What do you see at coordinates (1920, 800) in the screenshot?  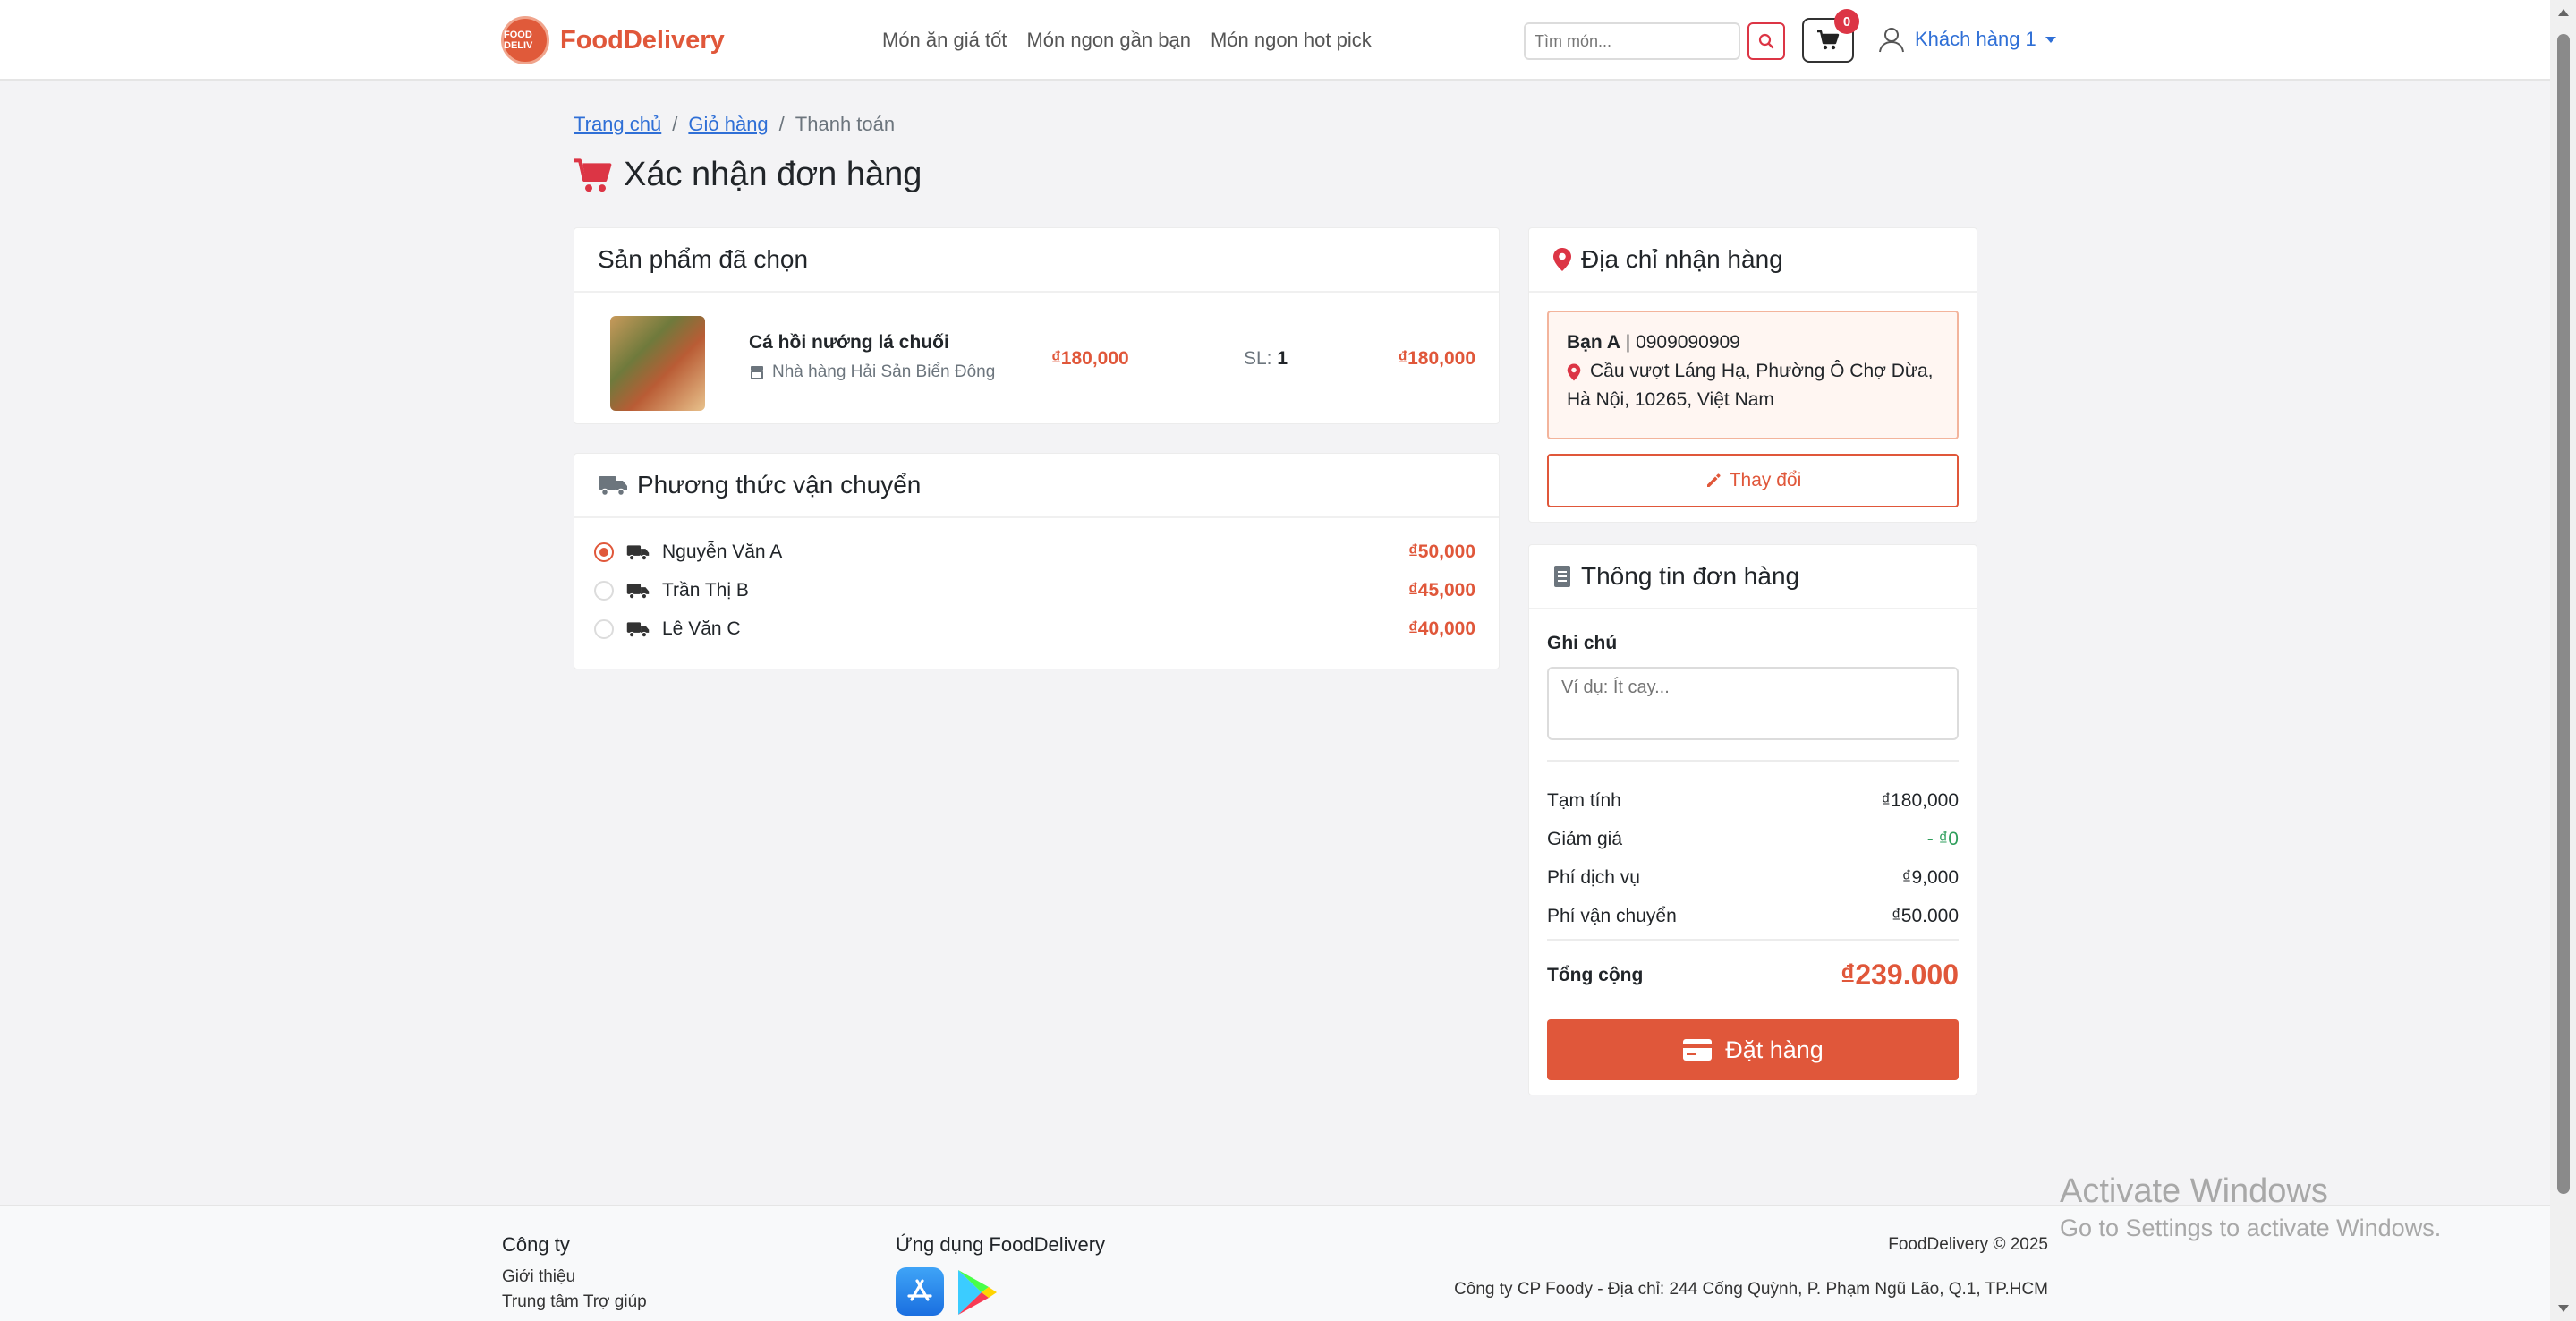 I see `summary-value: ₫180,000` at bounding box center [1920, 800].